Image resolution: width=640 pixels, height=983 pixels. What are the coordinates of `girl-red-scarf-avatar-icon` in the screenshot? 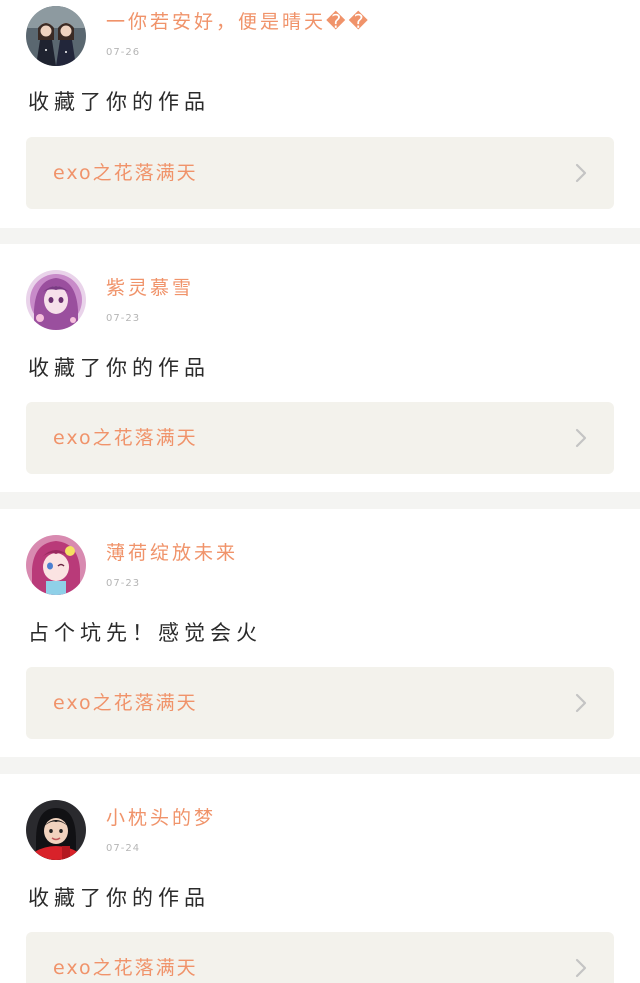 It's located at (56, 830).